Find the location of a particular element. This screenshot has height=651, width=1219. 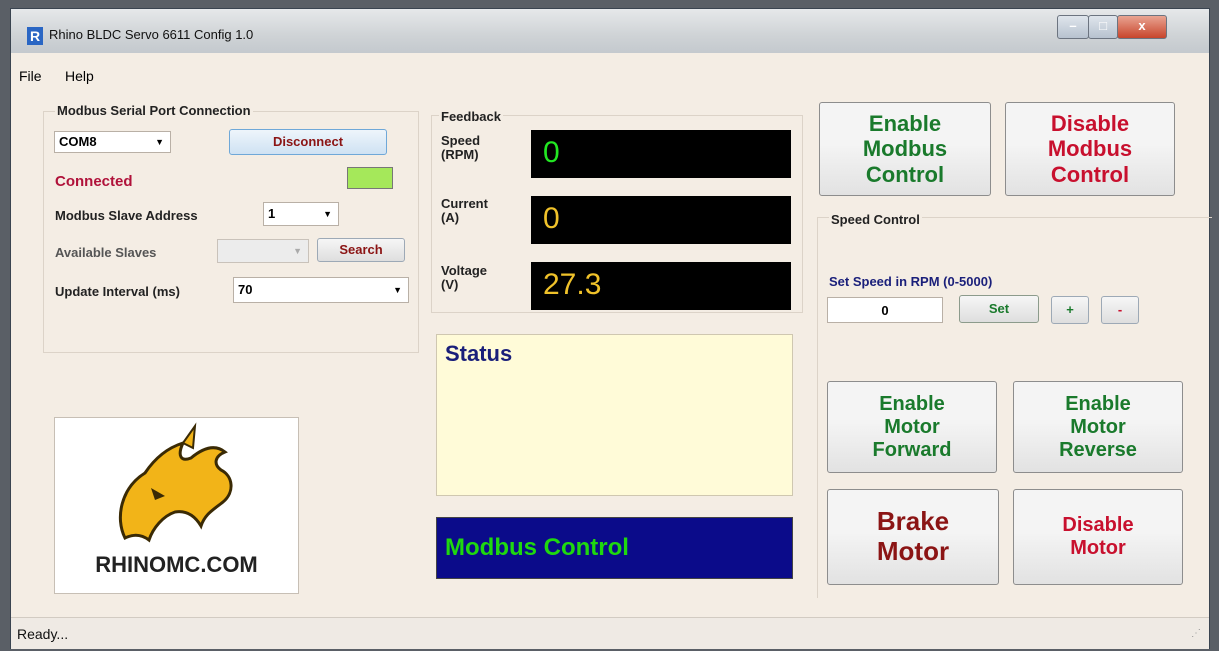

com-port-select: COM8 ▼ is located at coordinates (112, 142).